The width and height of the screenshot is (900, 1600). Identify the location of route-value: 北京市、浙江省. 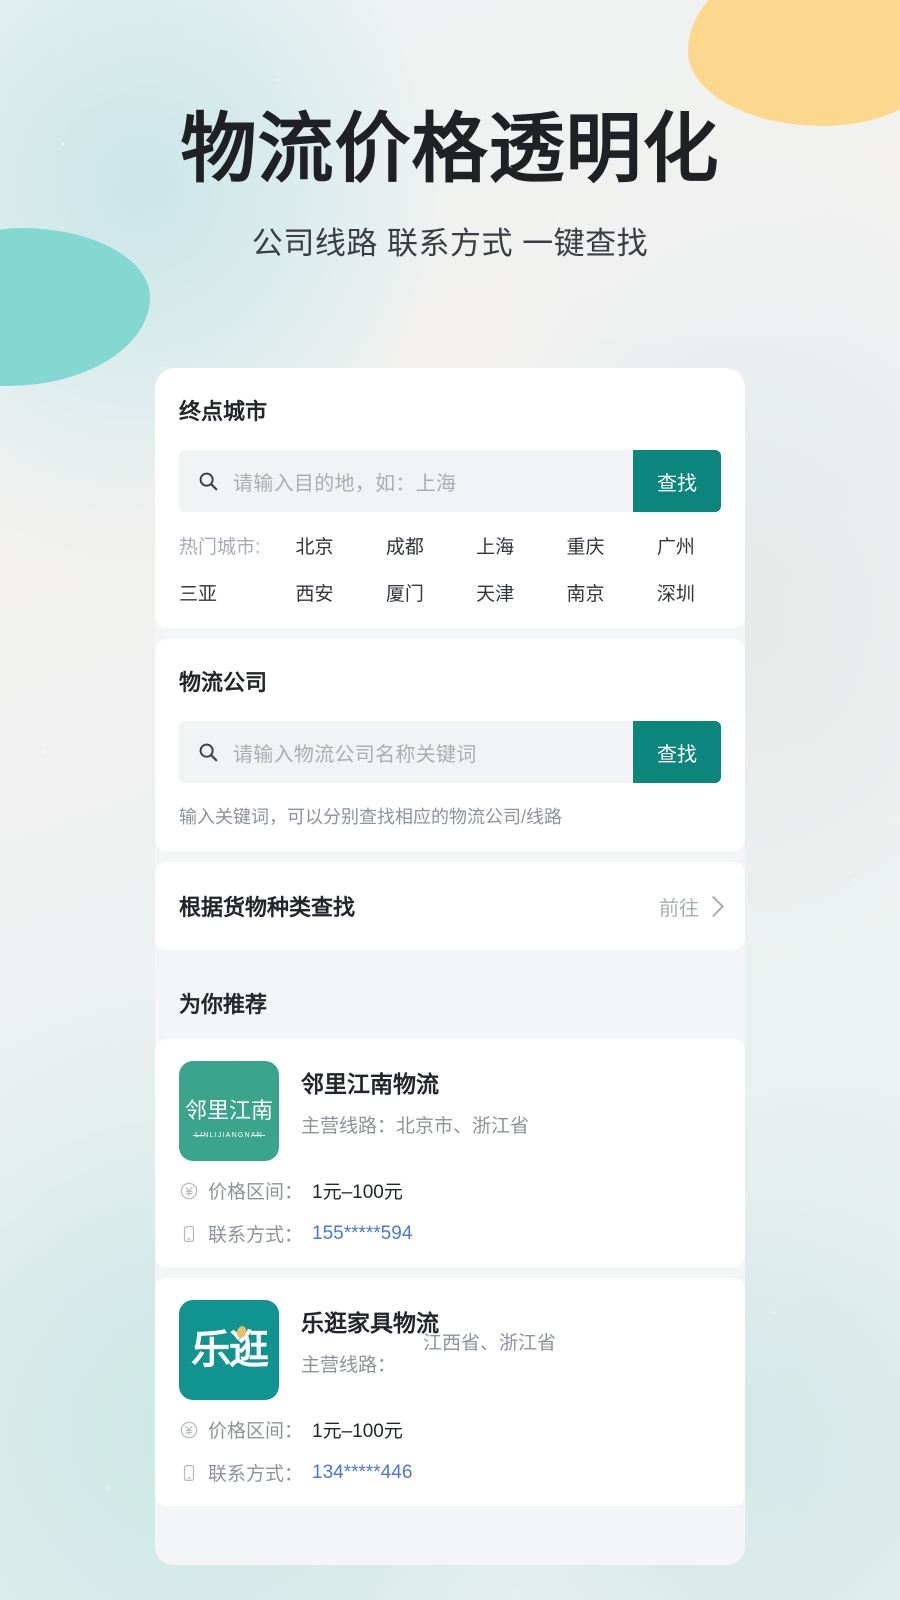
(463, 1126).